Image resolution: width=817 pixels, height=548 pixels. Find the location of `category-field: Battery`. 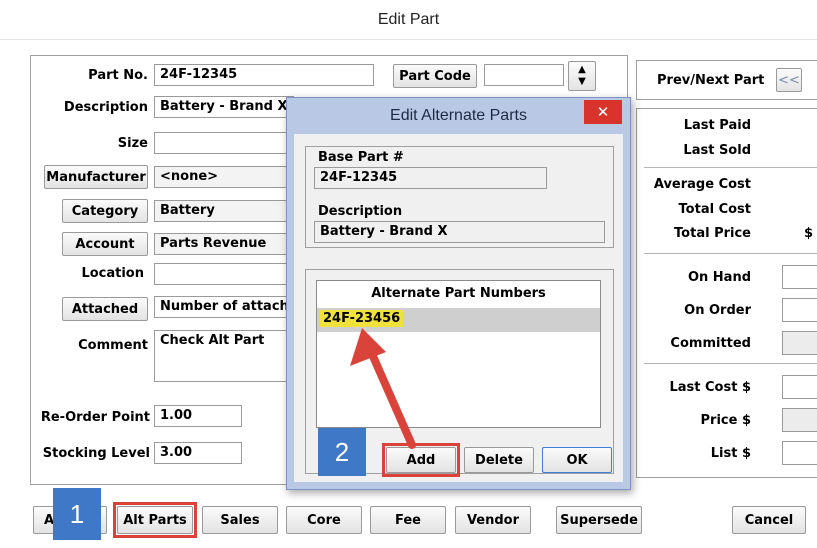

category-field: Battery is located at coordinates (224, 211).